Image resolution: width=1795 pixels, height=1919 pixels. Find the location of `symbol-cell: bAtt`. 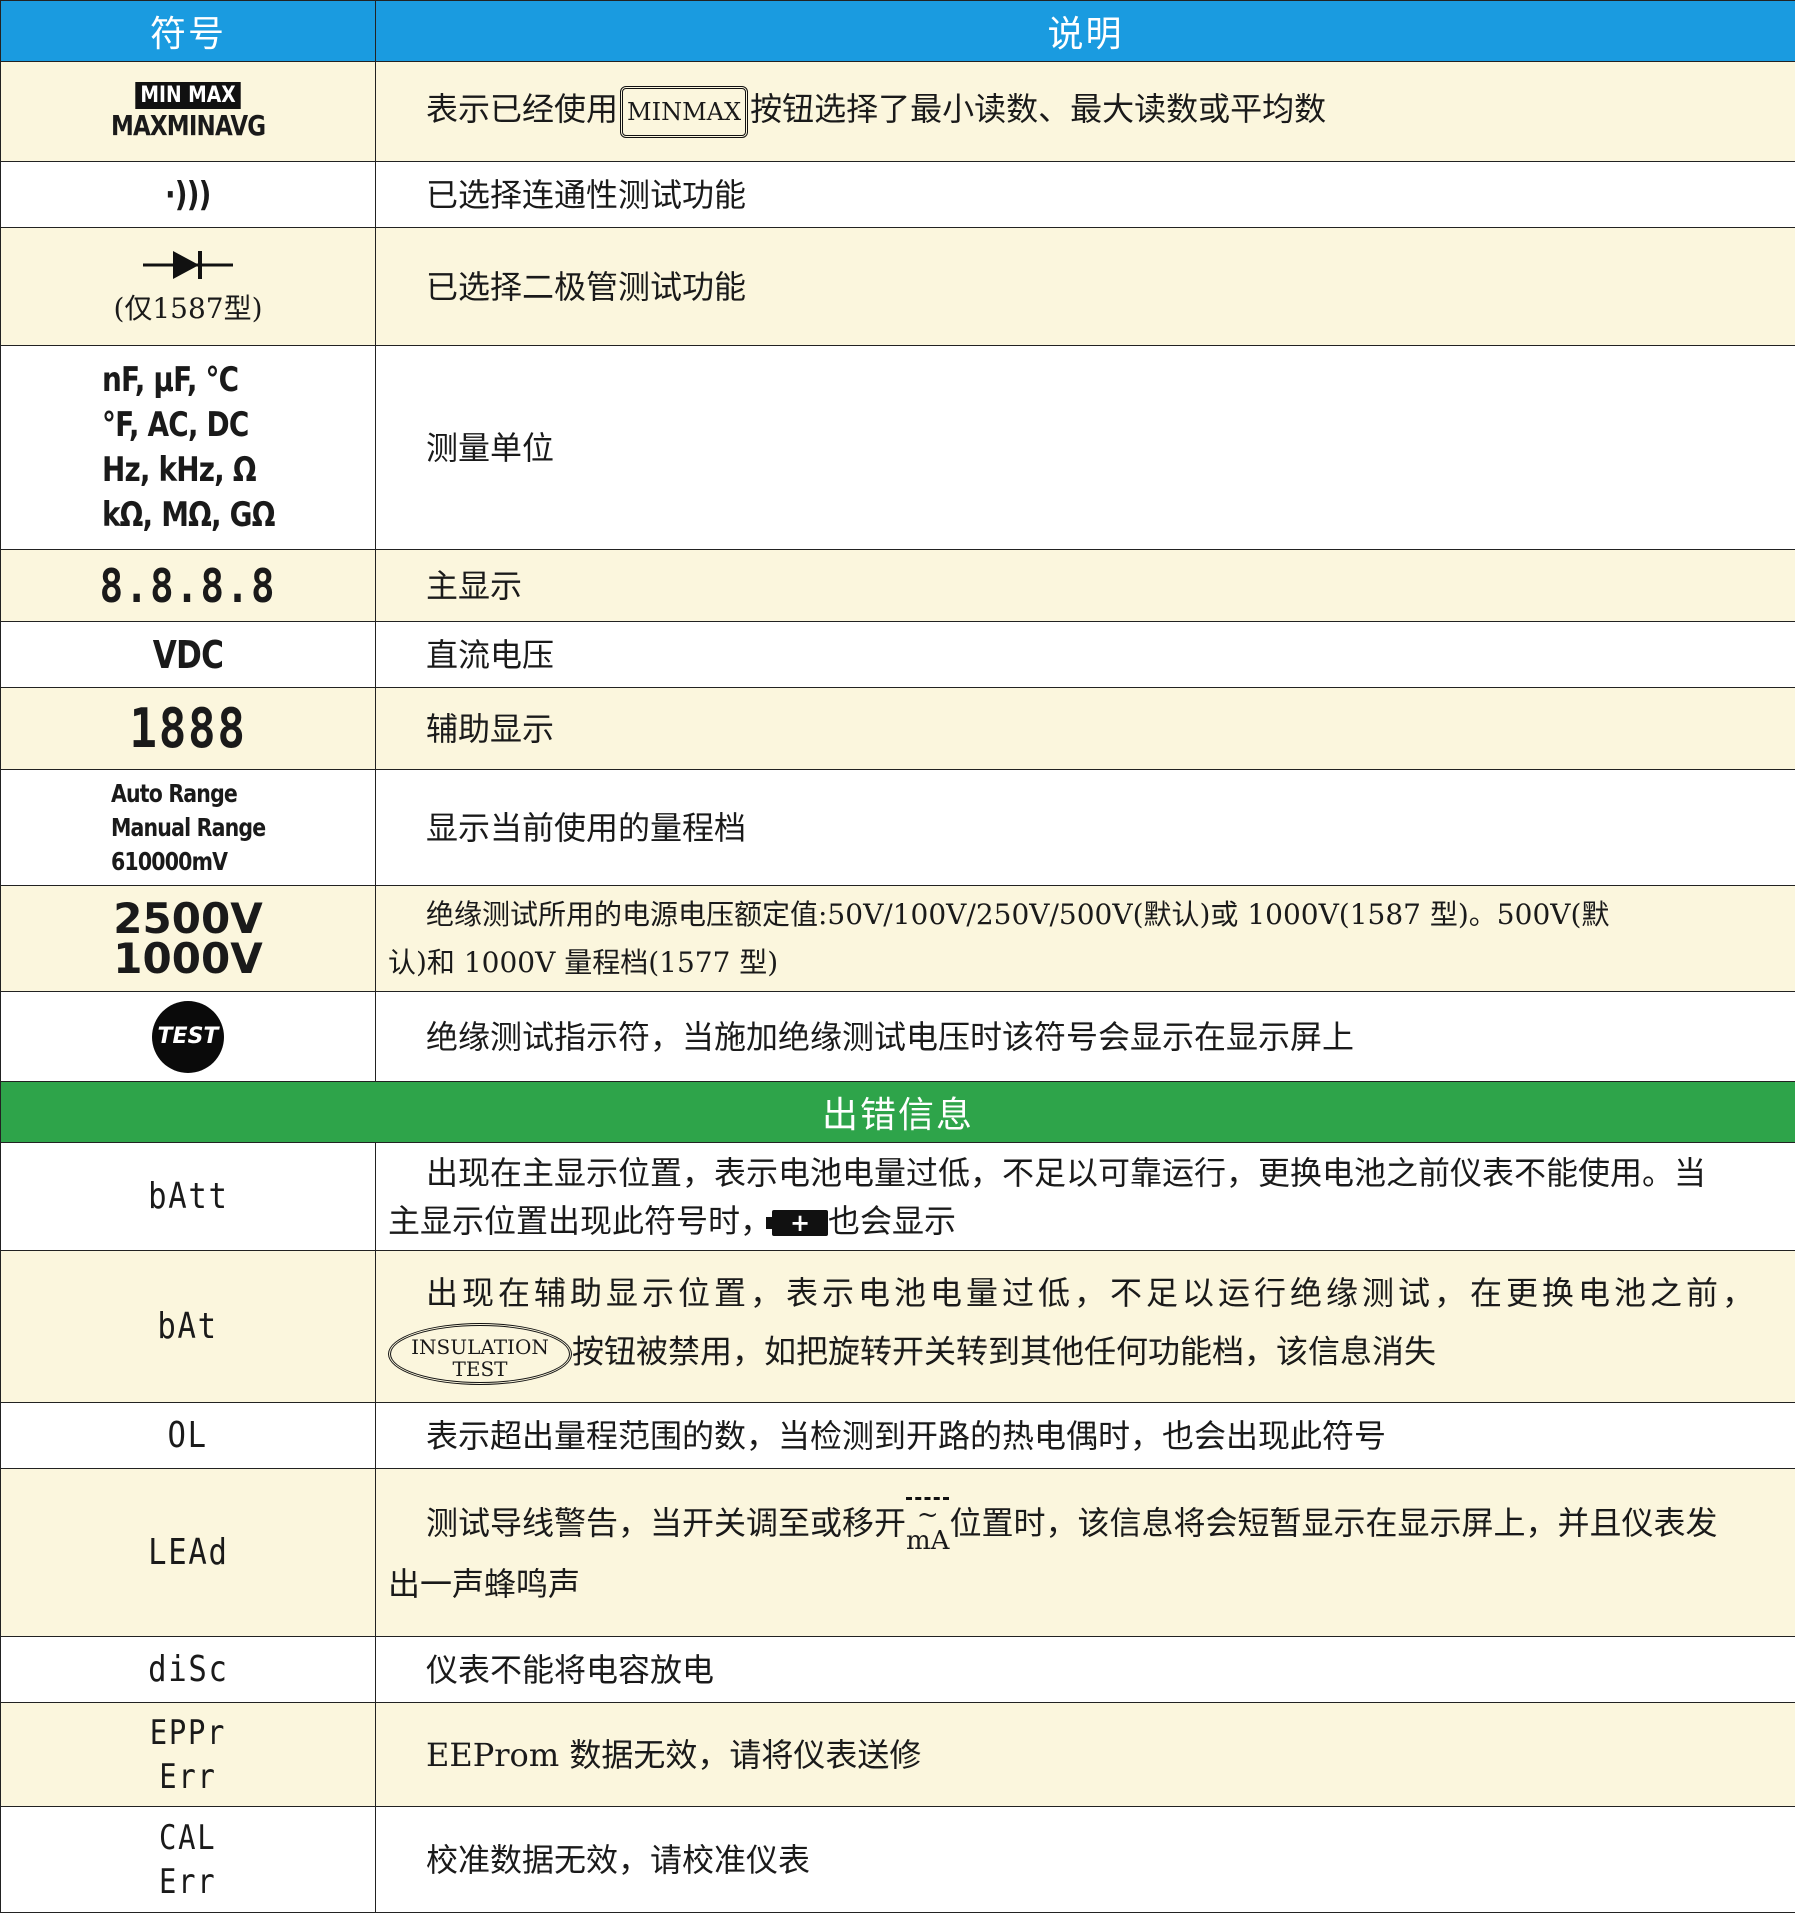

symbol-cell: bAtt is located at coordinates (188, 1196).